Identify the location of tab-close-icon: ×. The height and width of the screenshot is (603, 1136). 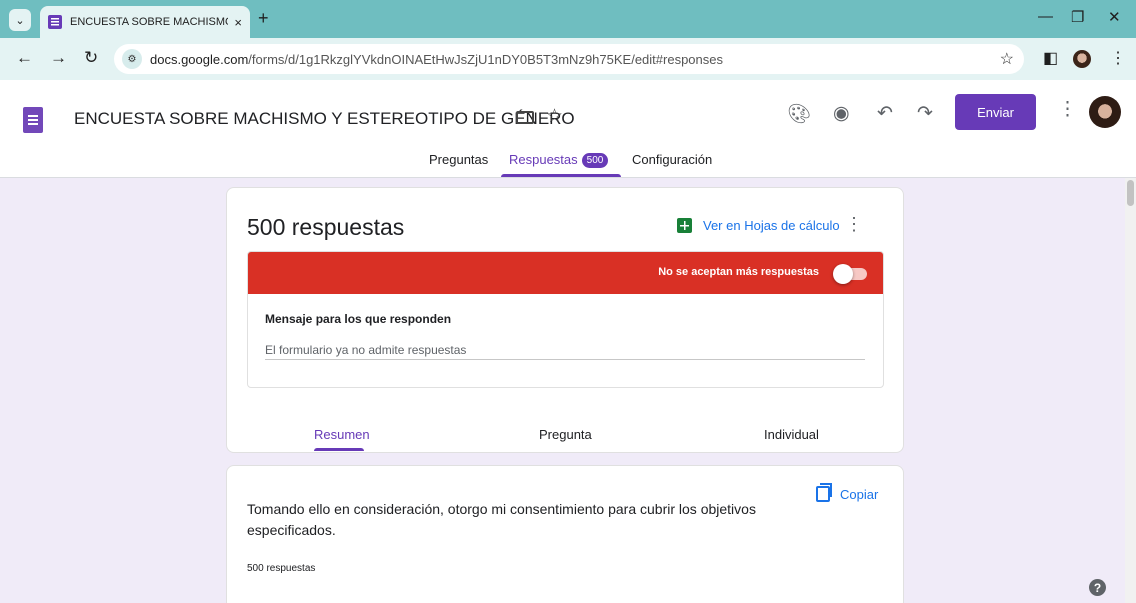
(238, 22).